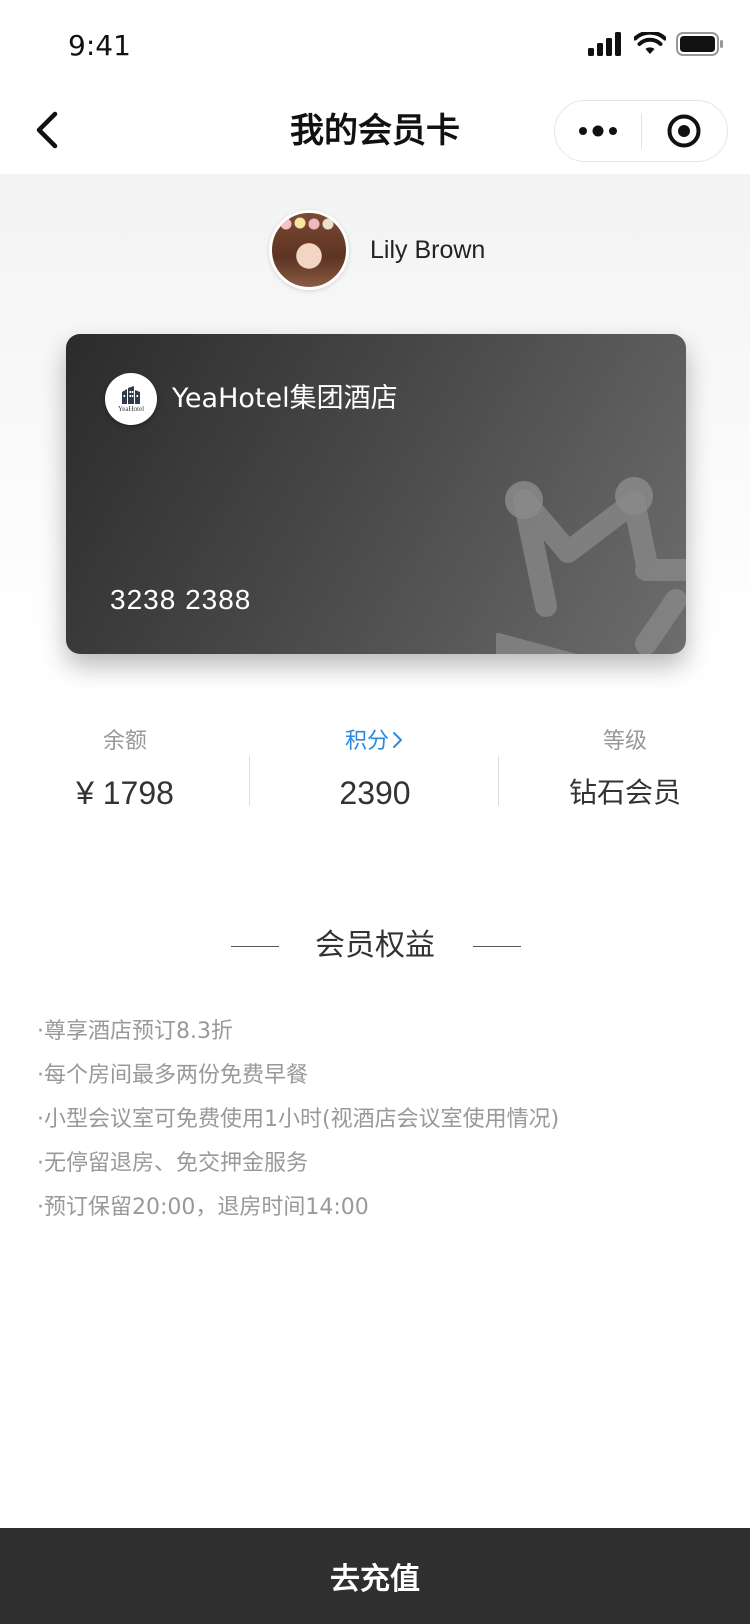 This screenshot has height=1624, width=750. Describe the element at coordinates (375, 44) in the screenshot. I see `status-bar: 9:41` at that location.